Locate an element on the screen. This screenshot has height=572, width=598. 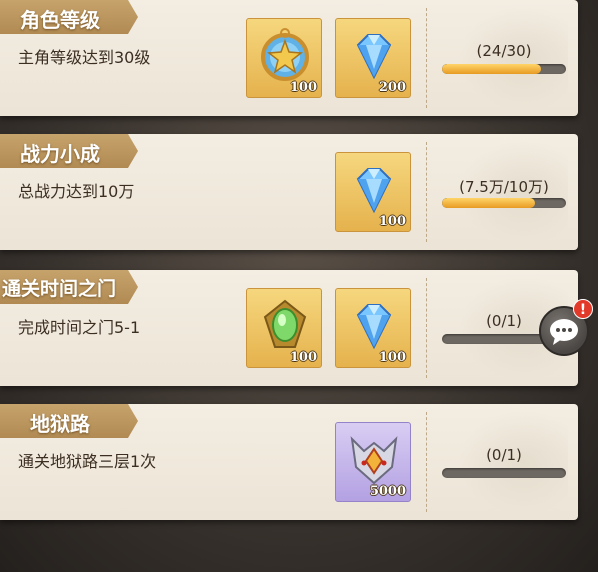
notification-badge: ! is located at coordinates (583, 309).